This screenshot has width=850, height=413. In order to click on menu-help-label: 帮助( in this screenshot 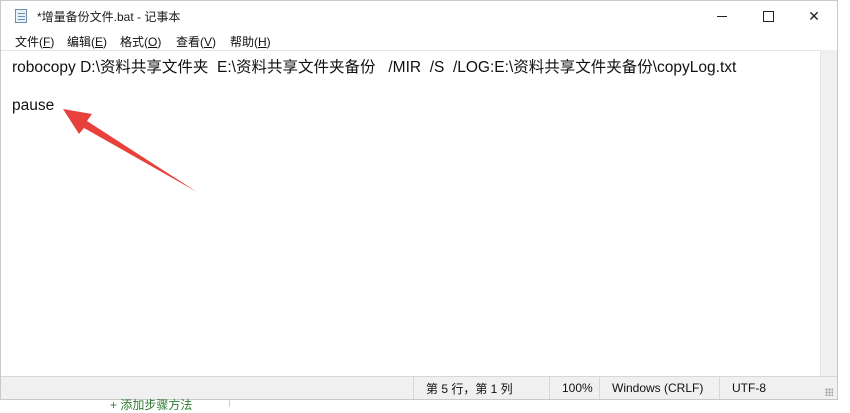, I will do `click(244, 42)`.